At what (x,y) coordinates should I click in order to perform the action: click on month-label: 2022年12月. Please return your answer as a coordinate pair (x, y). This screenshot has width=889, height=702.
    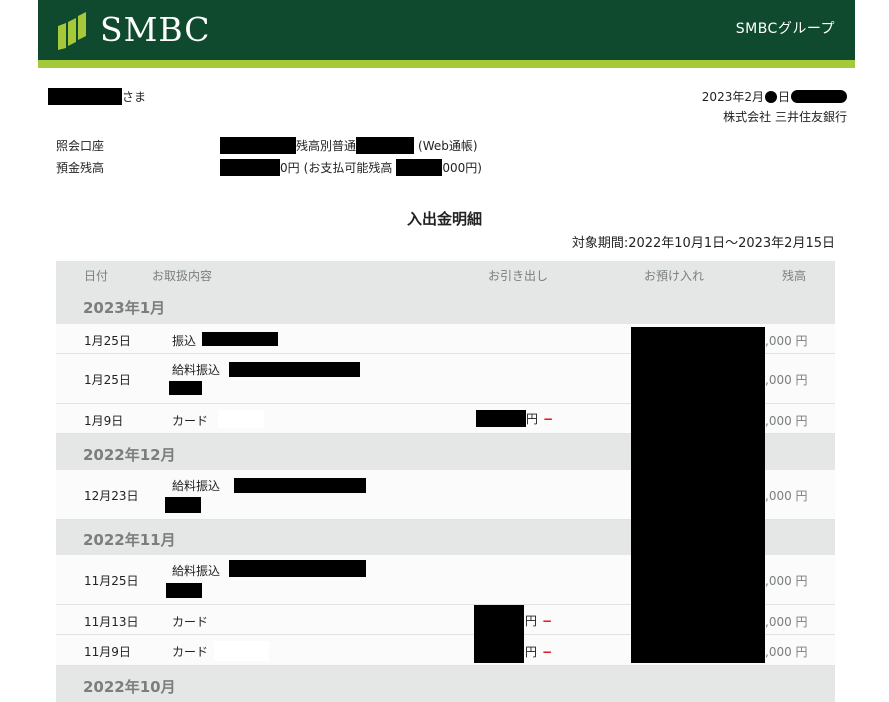
    Looking at the image, I should click on (129, 455).